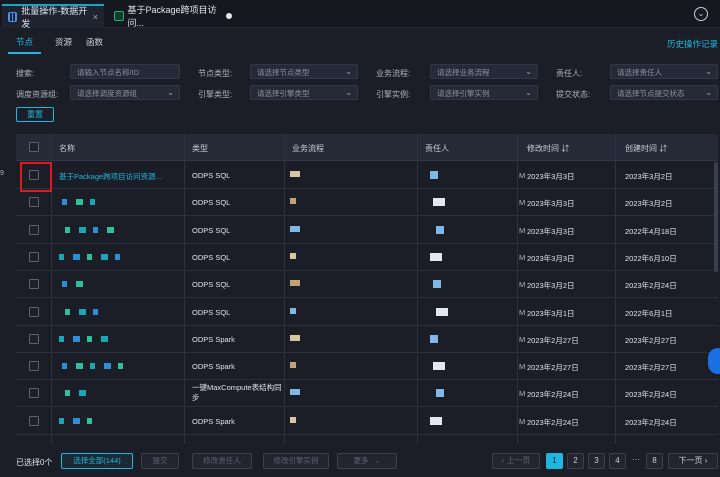  Describe the element at coordinates (484, 71) in the screenshot. I see `business-flow-select: 请选择业务流程 ⌄` at that location.